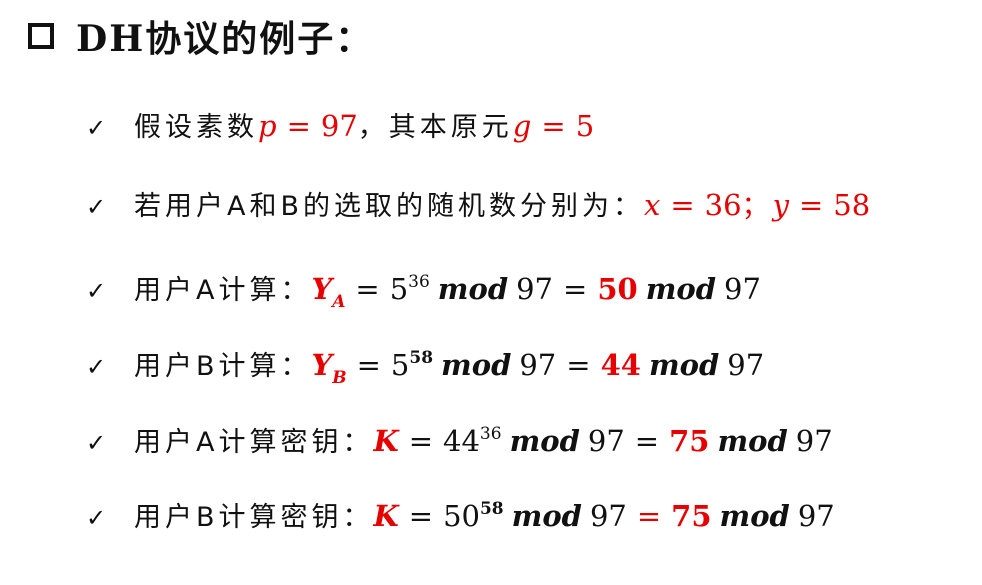 This screenshot has height=585, width=982. Describe the element at coordinates (620, 365) in the screenshot. I see `result-value: 44` at that location.